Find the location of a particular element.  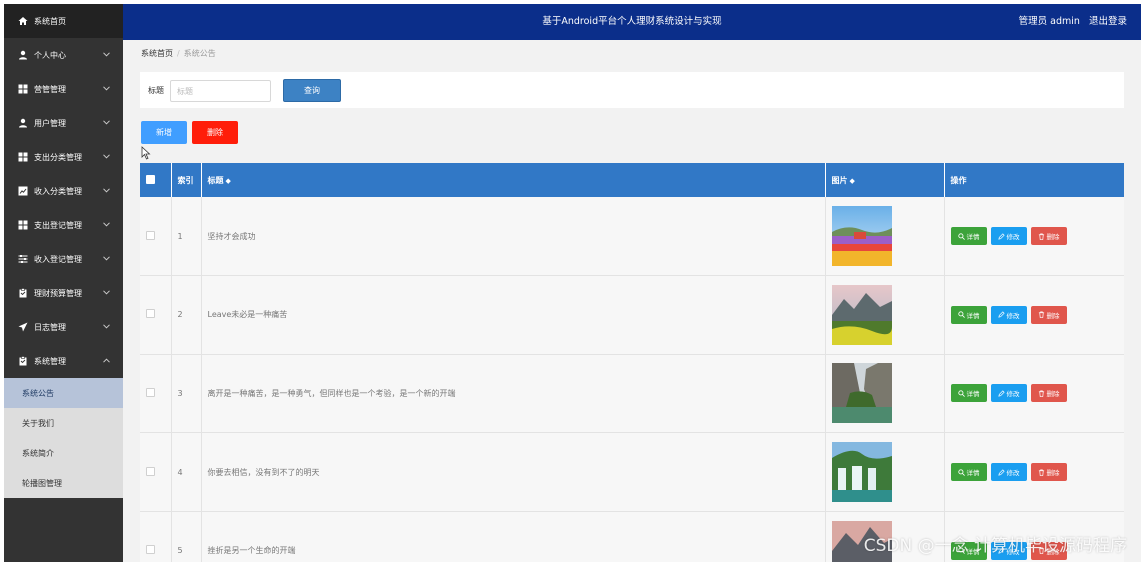

home-icon is located at coordinates (23, 21).